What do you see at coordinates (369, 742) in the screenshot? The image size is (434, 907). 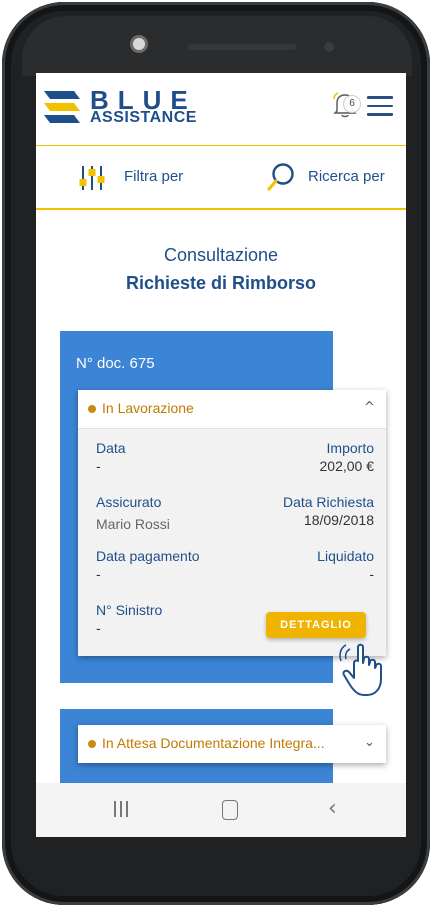 I see `chevron-down-icon: ⌄` at bounding box center [369, 742].